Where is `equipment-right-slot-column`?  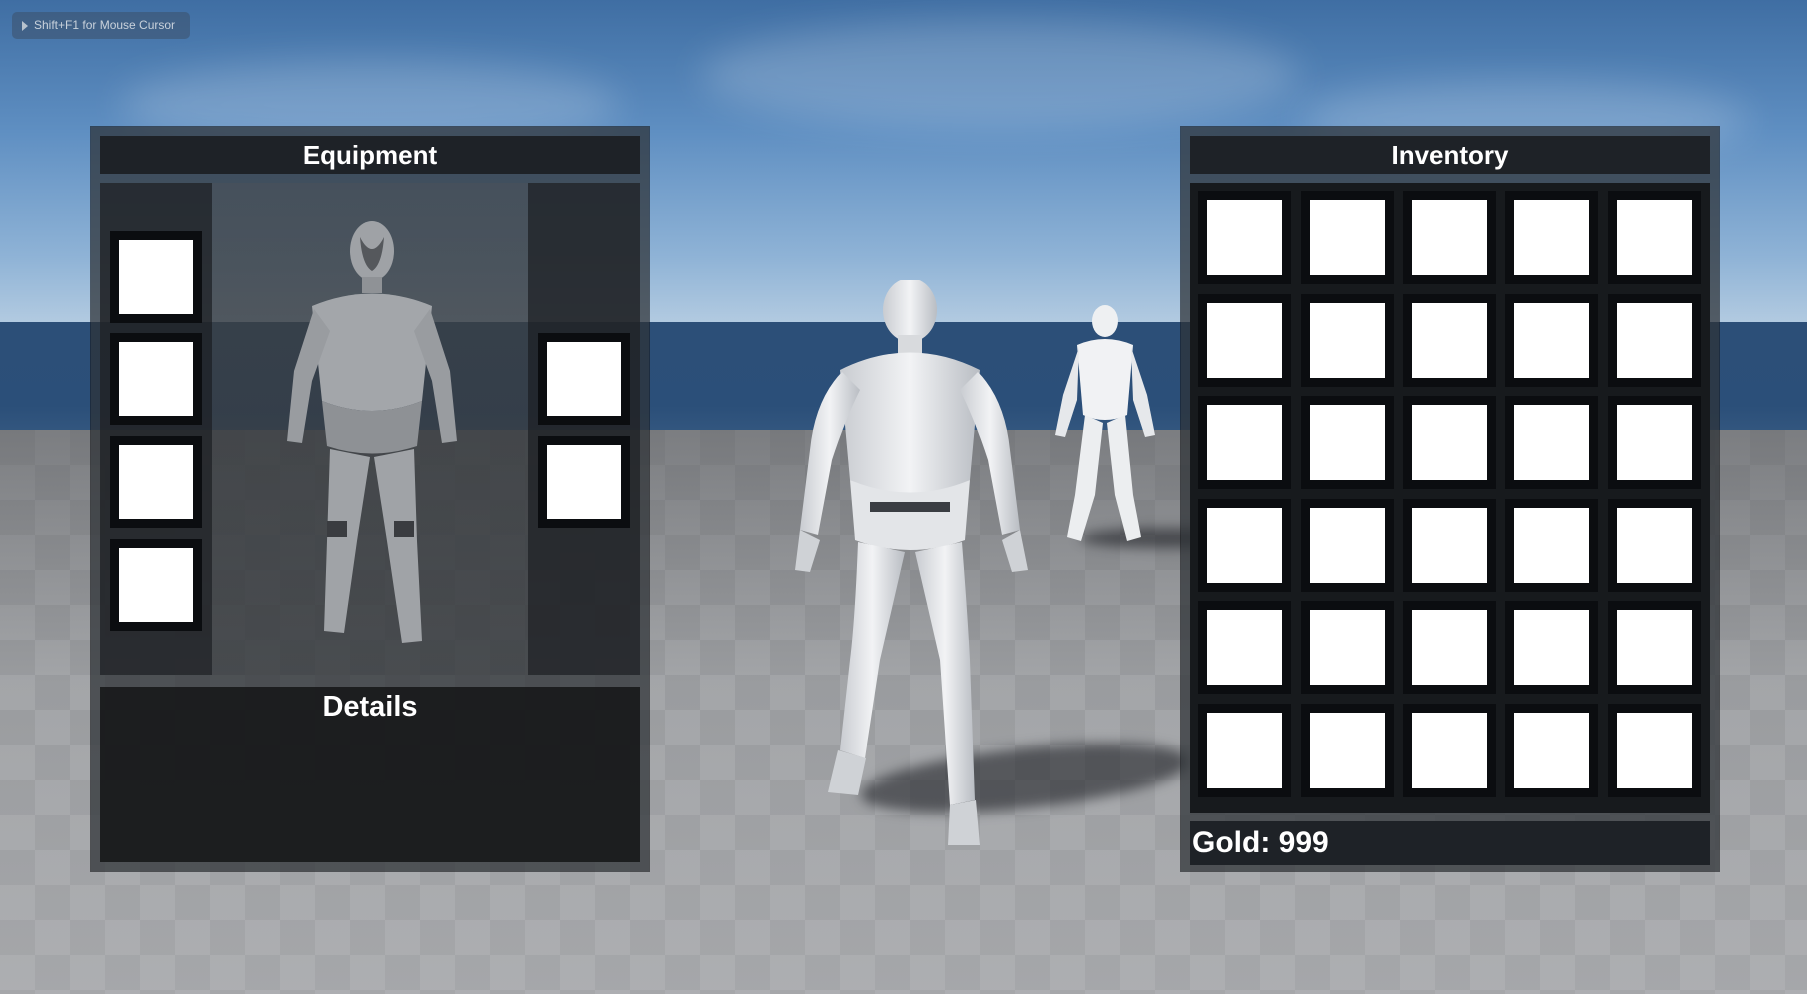
equipment-right-slot-column is located at coordinates (584, 429).